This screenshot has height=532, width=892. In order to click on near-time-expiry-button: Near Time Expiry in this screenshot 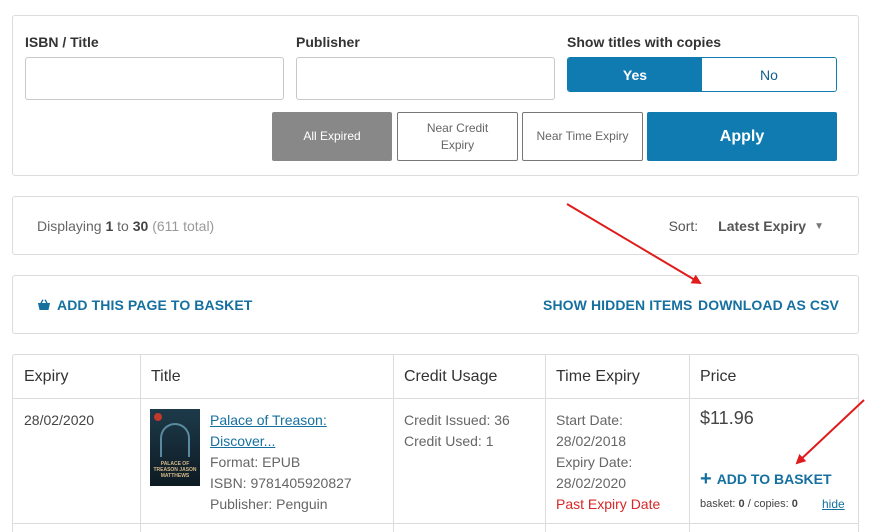, I will do `click(582, 136)`.